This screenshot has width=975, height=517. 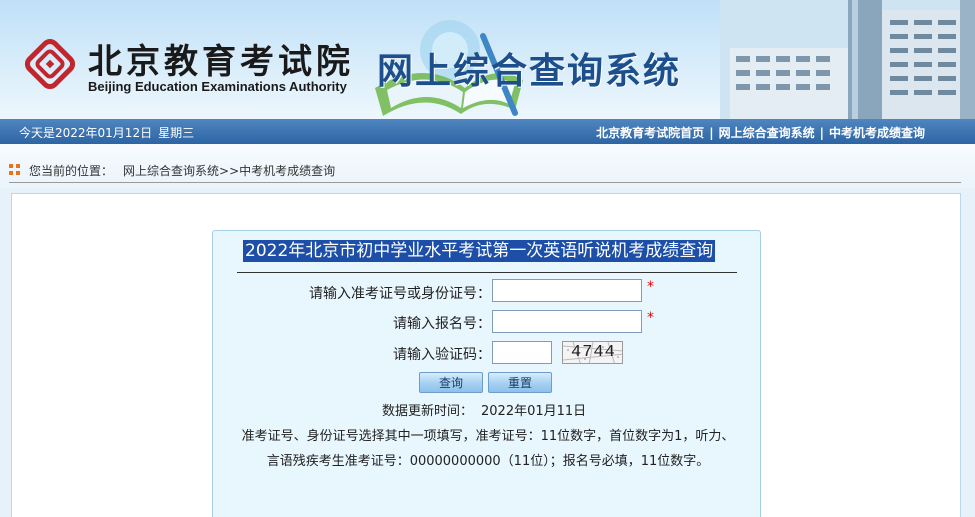 I want to click on breadcrumb-prefix: 您当前的位置：, so click(x=71, y=171).